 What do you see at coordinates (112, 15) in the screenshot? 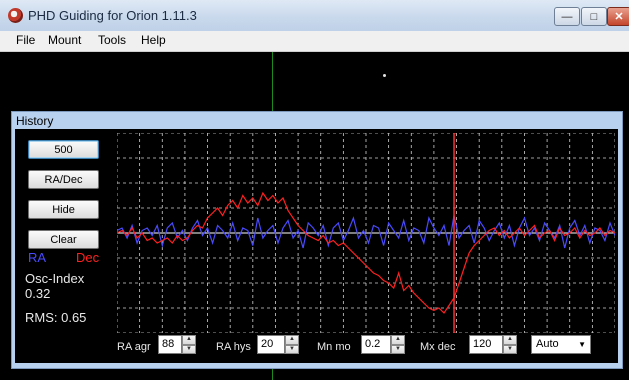
I see `window-title: PHD Guiding for Orion 1.11.3` at bounding box center [112, 15].